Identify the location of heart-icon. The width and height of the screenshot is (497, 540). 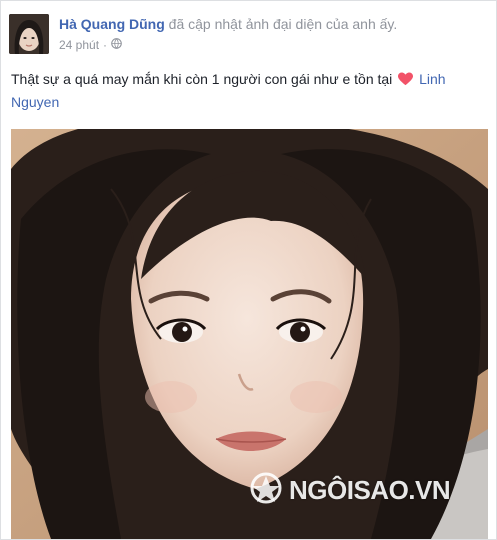
(406, 81).